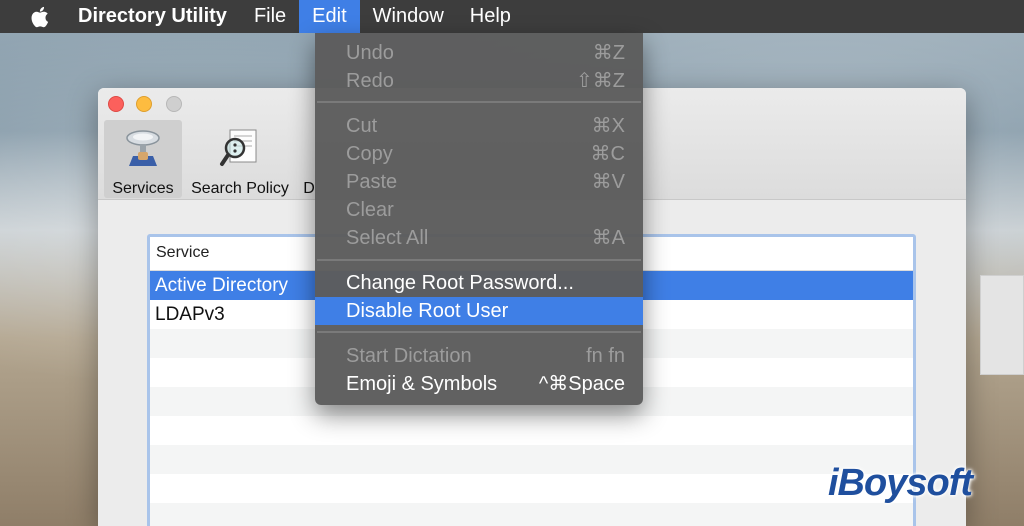  What do you see at coordinates (309, 188) in the screenshot?
I see `directory-editor-label: D` at bounding box center [309, 188].